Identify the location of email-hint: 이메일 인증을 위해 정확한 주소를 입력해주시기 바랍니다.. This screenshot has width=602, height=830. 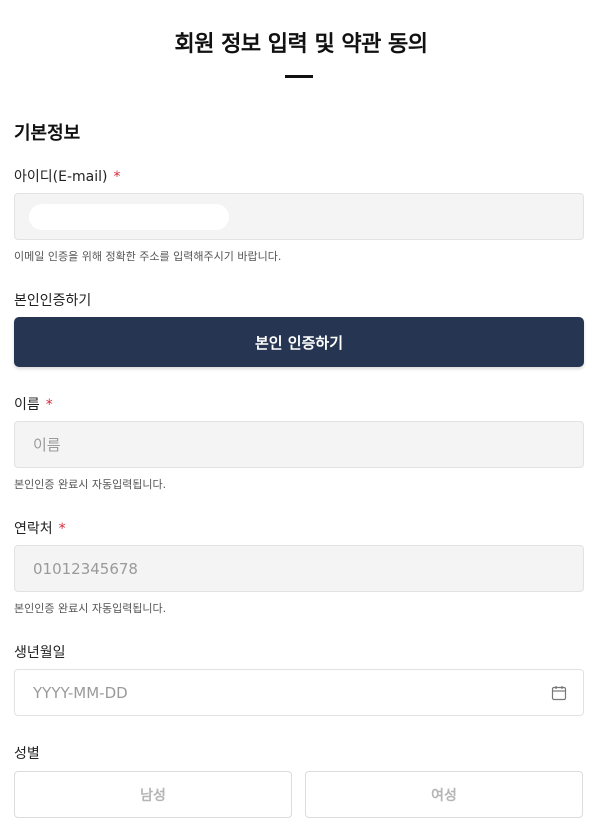
(148, 256).